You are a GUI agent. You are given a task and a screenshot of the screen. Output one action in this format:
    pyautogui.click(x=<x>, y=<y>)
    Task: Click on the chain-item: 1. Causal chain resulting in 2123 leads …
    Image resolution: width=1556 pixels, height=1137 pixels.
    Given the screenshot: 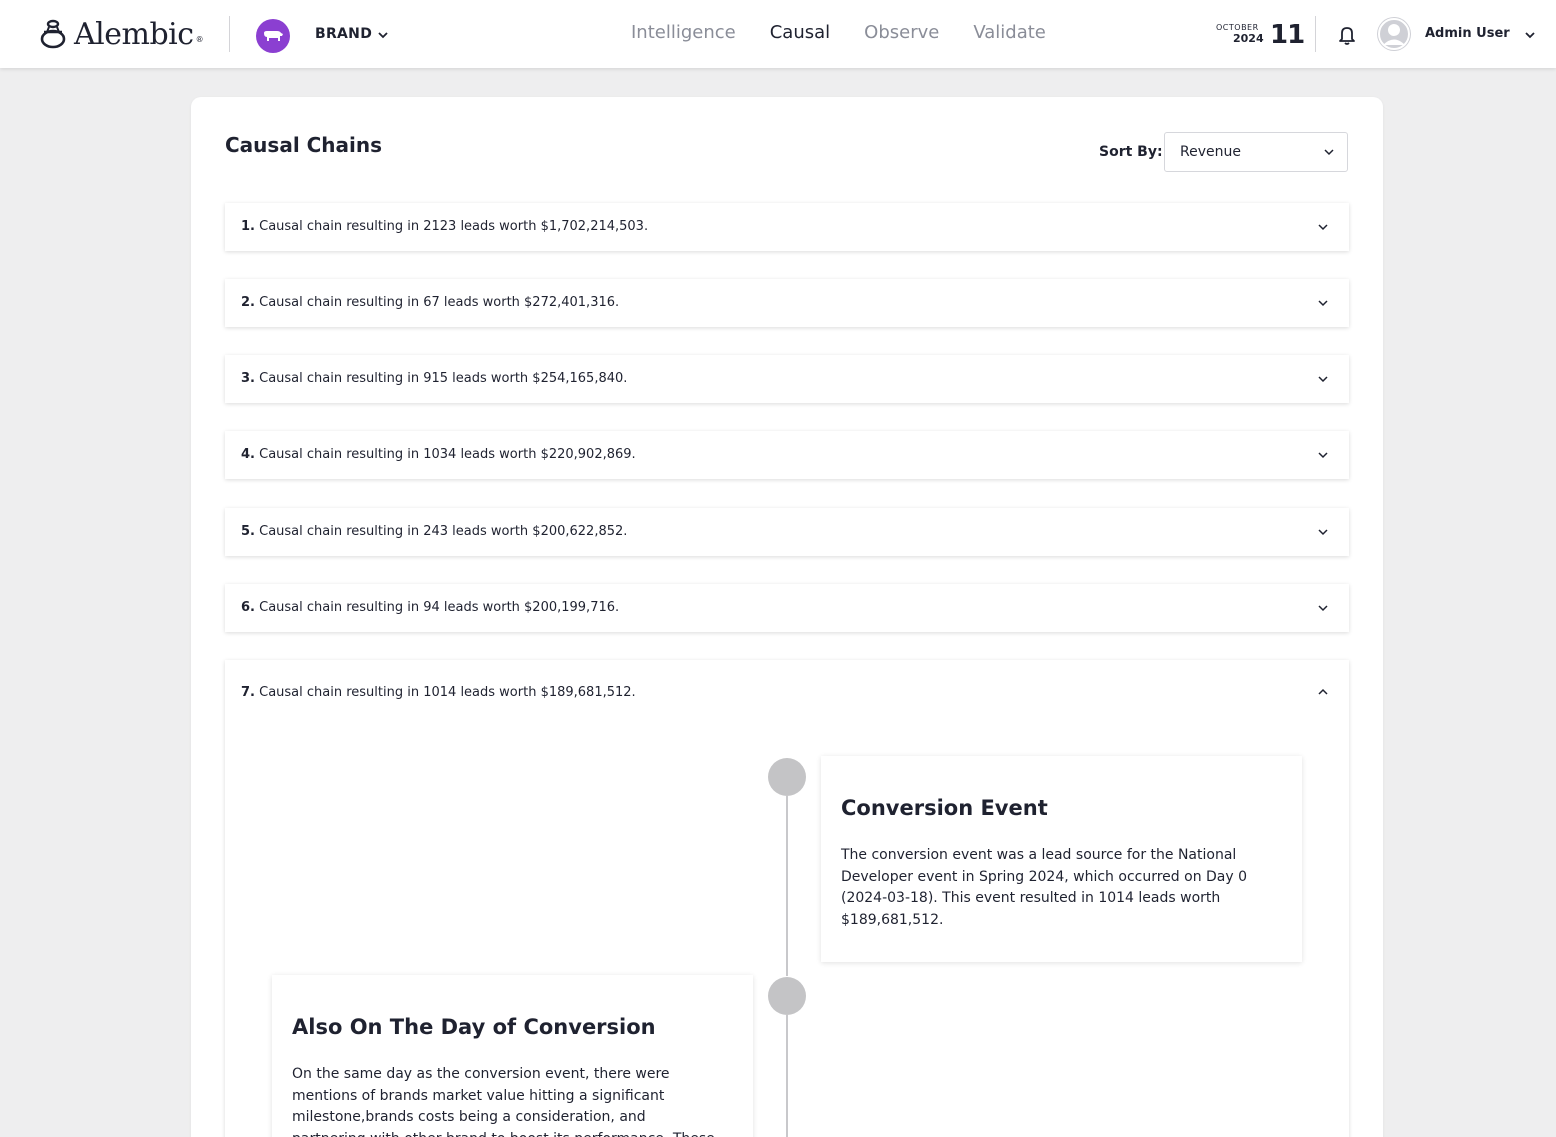 What is the action you would take?
    pyautogui.click(x=787, y=227)
    